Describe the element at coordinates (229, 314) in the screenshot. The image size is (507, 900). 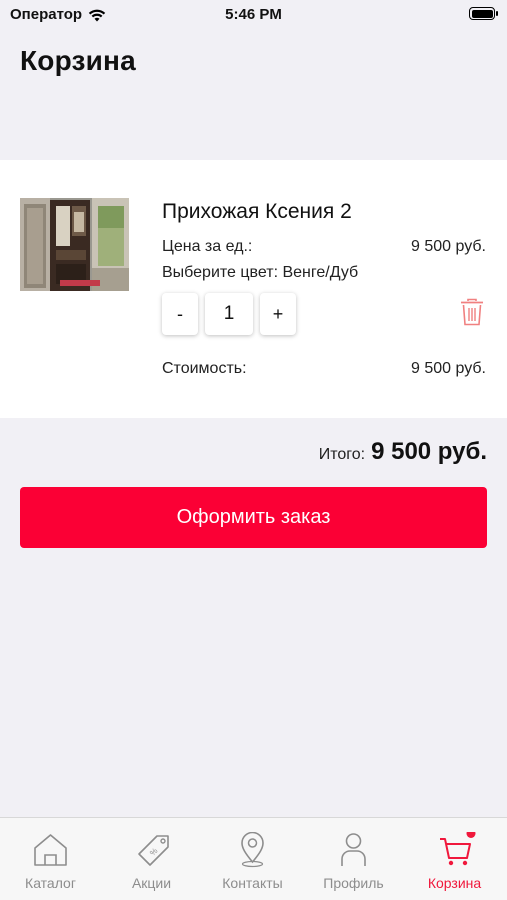
I see `quantity-value: 1` at that location.